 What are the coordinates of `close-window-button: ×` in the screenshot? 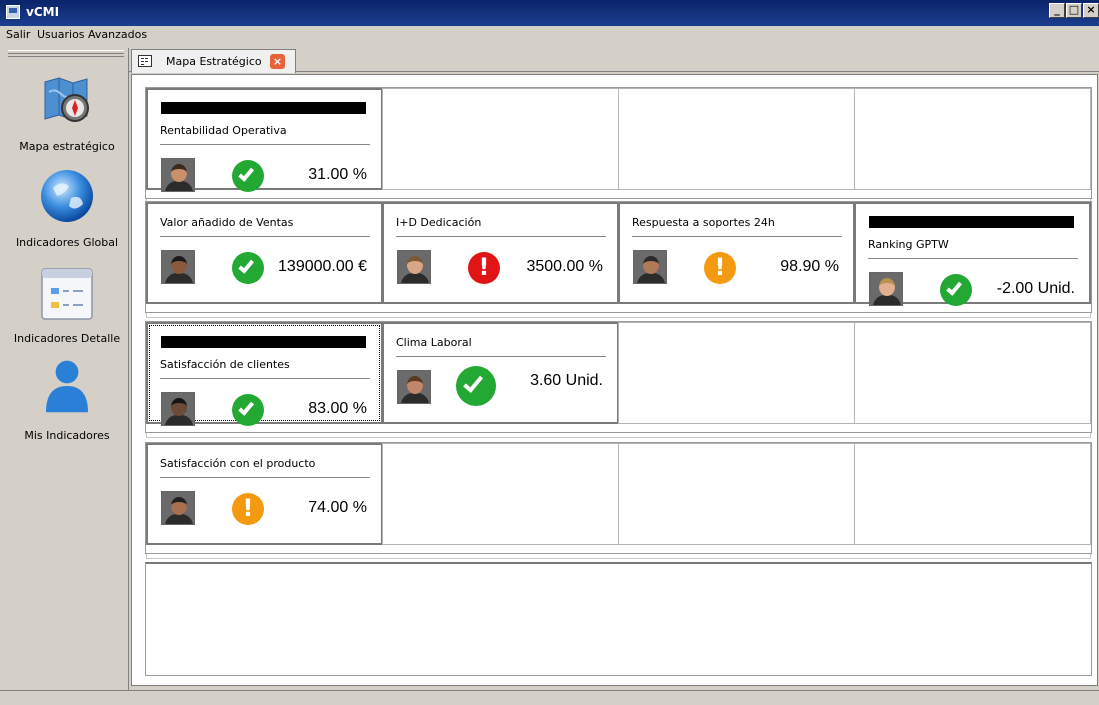 It's located at (1091, 10).